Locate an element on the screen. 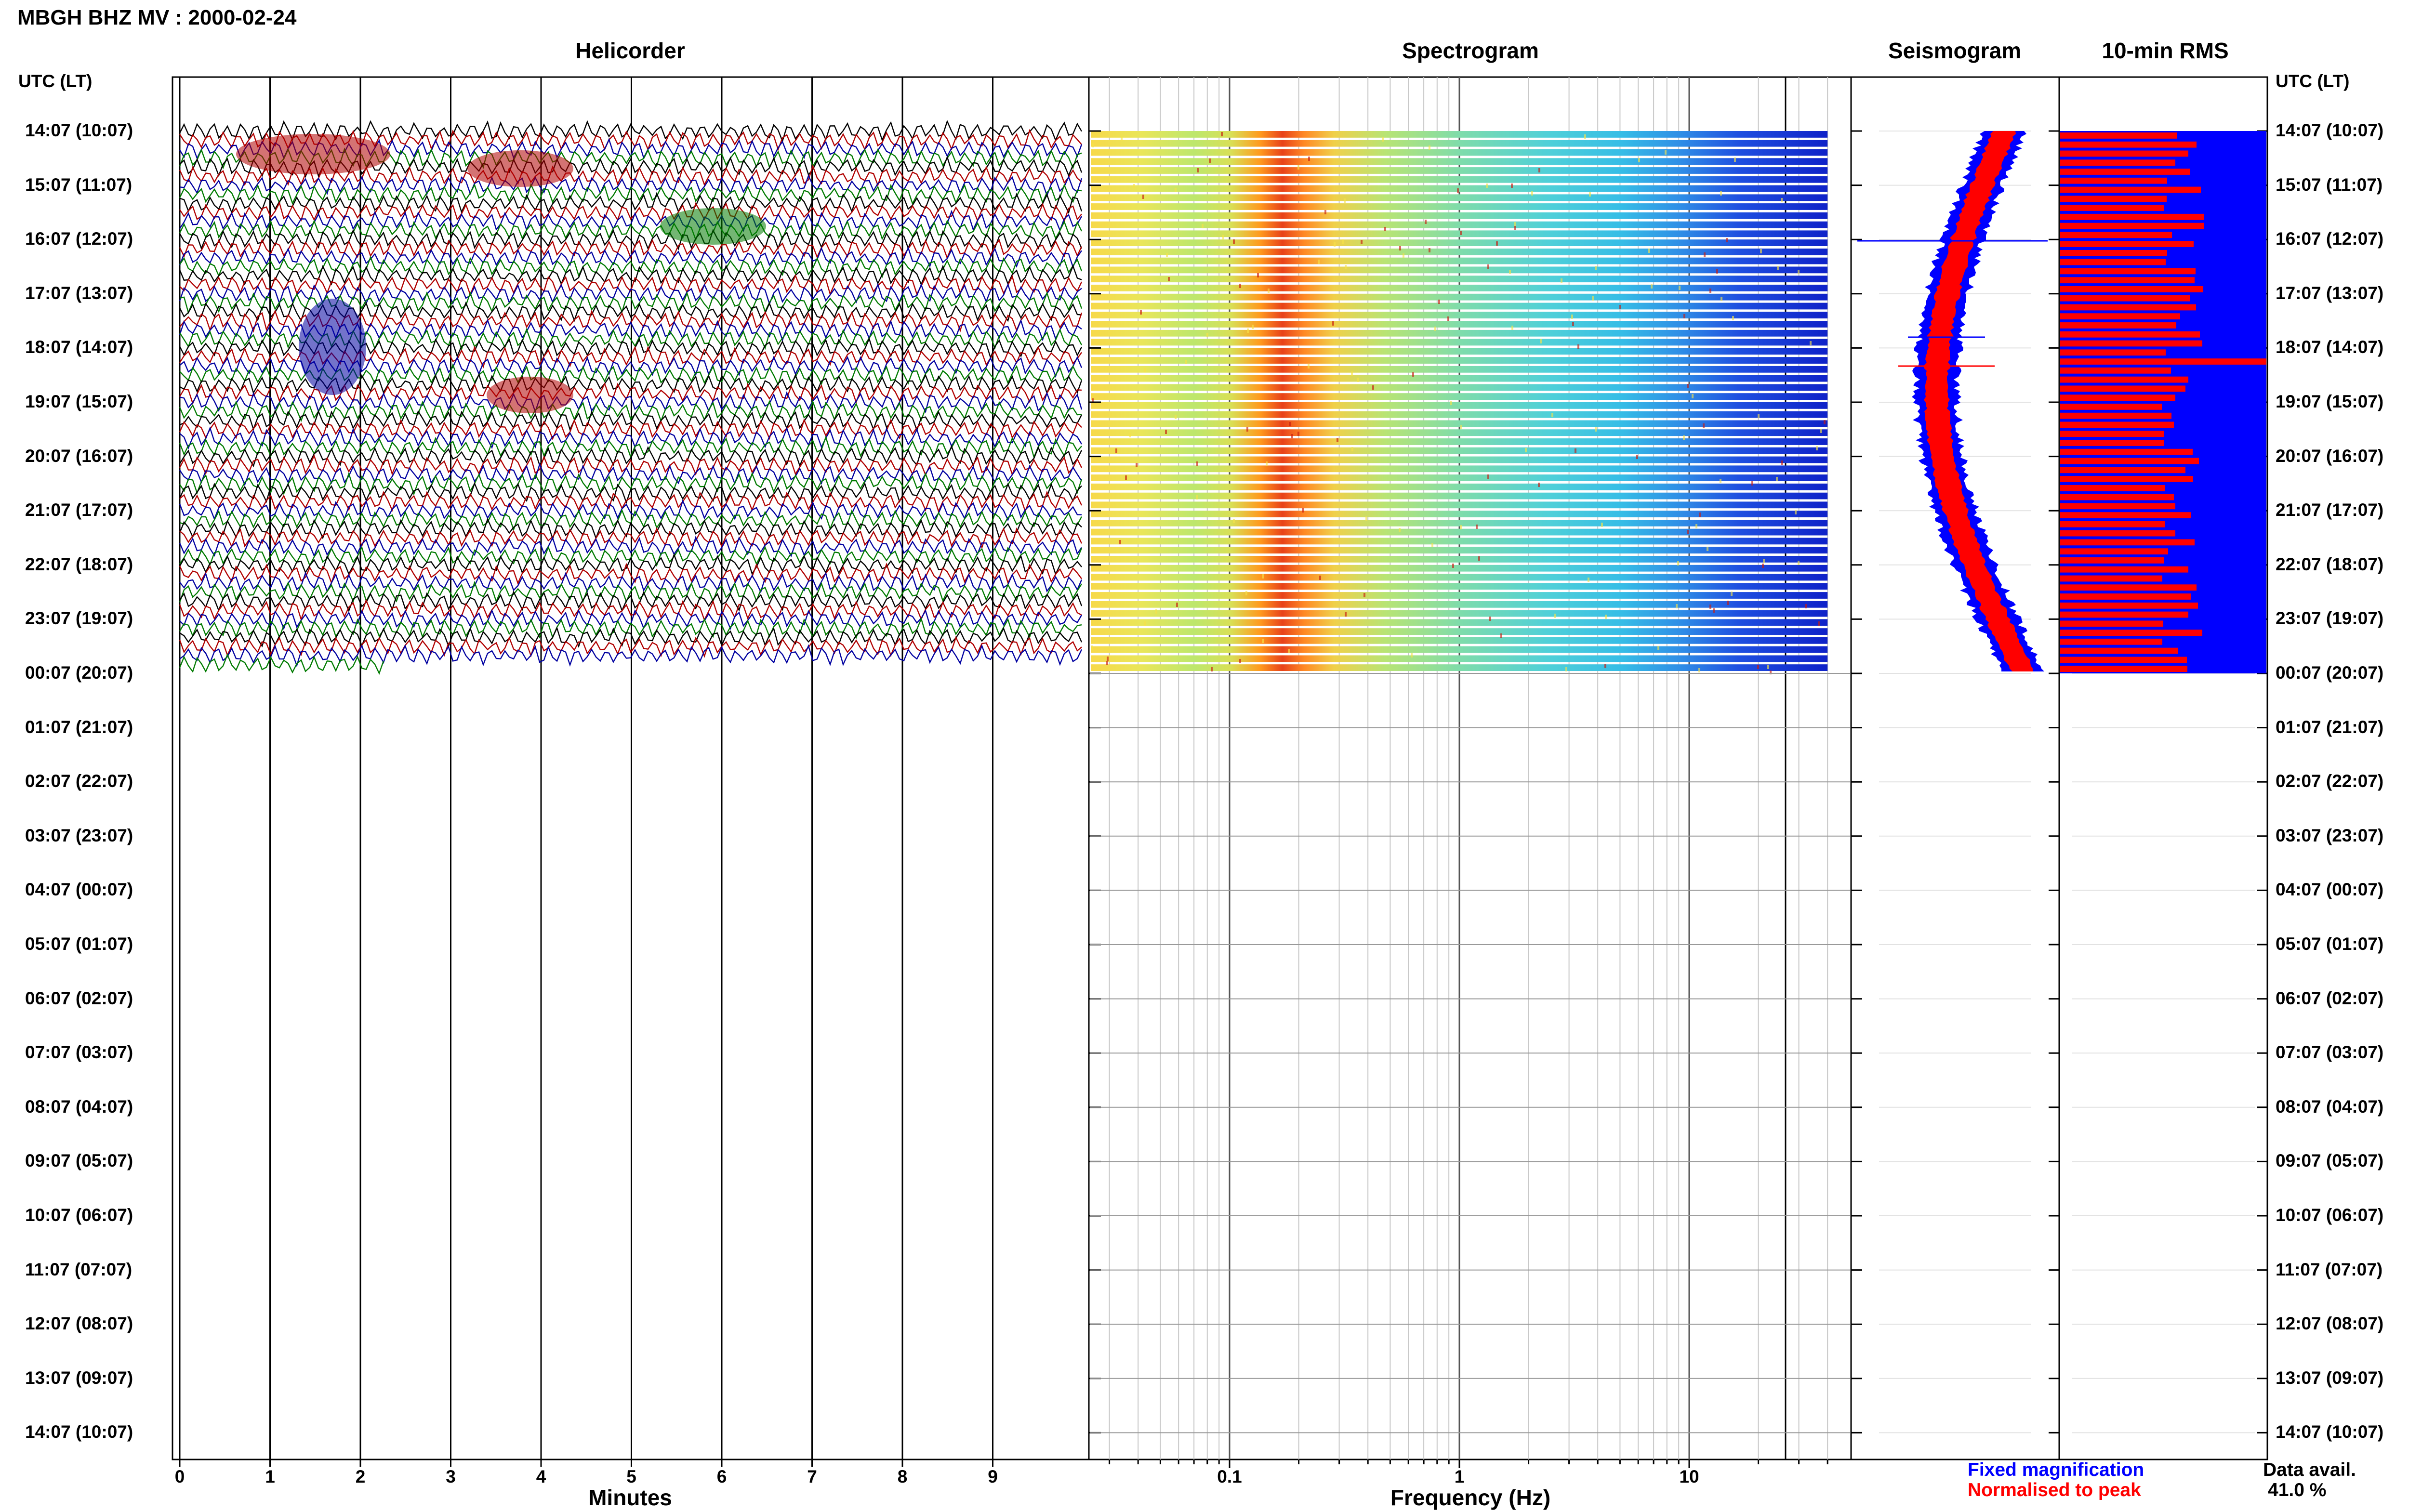 The image size is (2409, 1512). helicorder-x-tick-label: 1 is located at coordinates (270, 1476).